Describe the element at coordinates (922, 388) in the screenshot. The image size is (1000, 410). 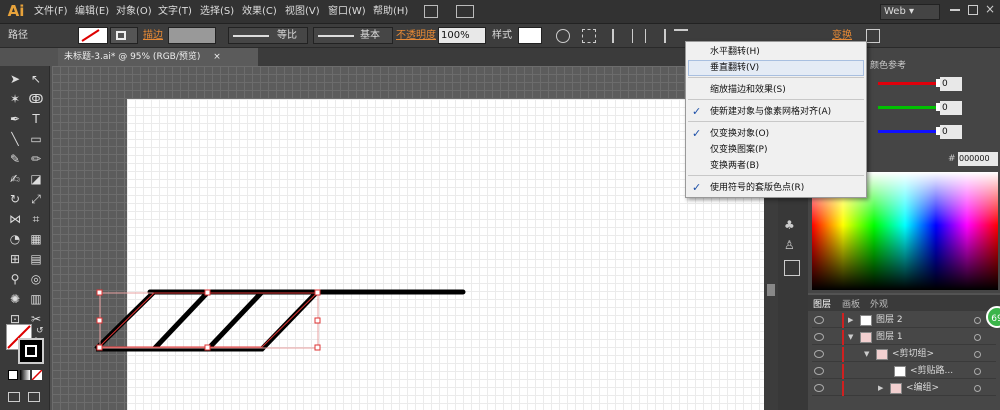
I see `layer-name: <编组>` at that location.